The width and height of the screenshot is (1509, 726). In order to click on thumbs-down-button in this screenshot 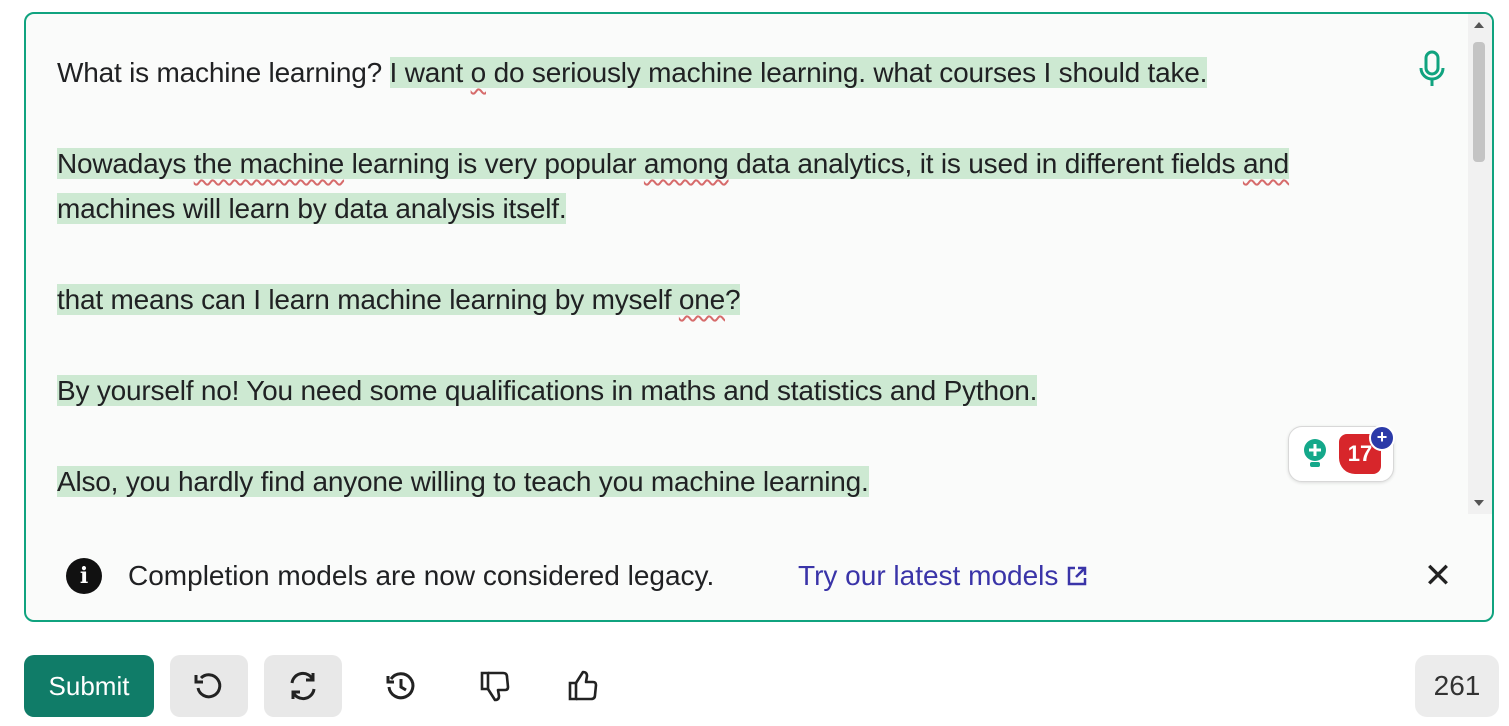, I will do `click(495, 686)`.